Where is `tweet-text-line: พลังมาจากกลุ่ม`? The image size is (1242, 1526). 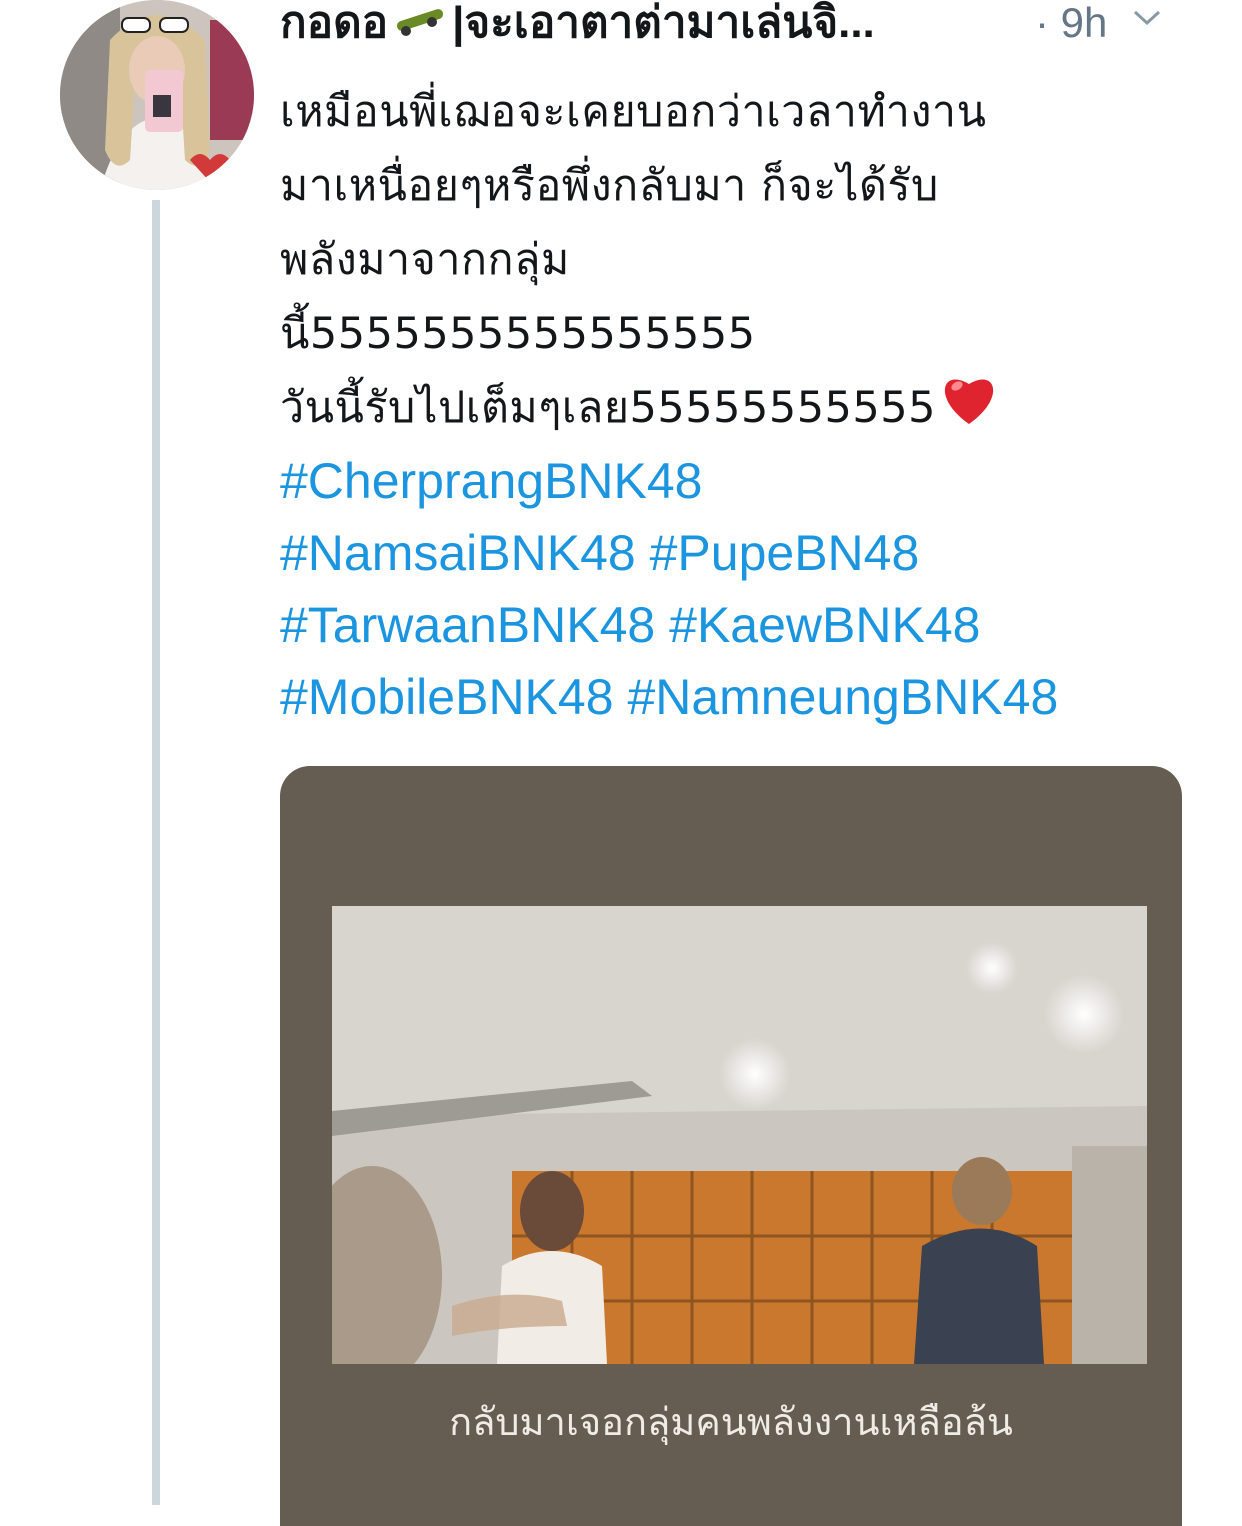 tweet-text-line: พลังมาจากกลุ่ม is located at coordinates (425, 260).